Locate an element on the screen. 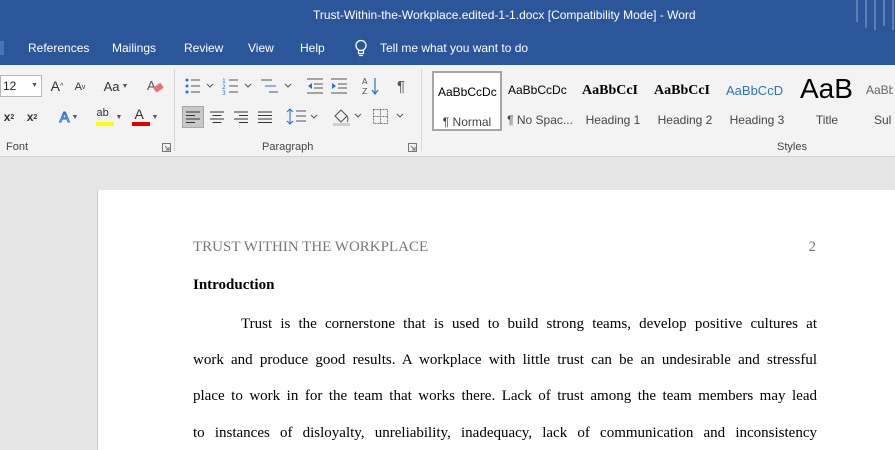 This screenshot has width=895, height=450. justify-button is located at coordinates (265, 117).